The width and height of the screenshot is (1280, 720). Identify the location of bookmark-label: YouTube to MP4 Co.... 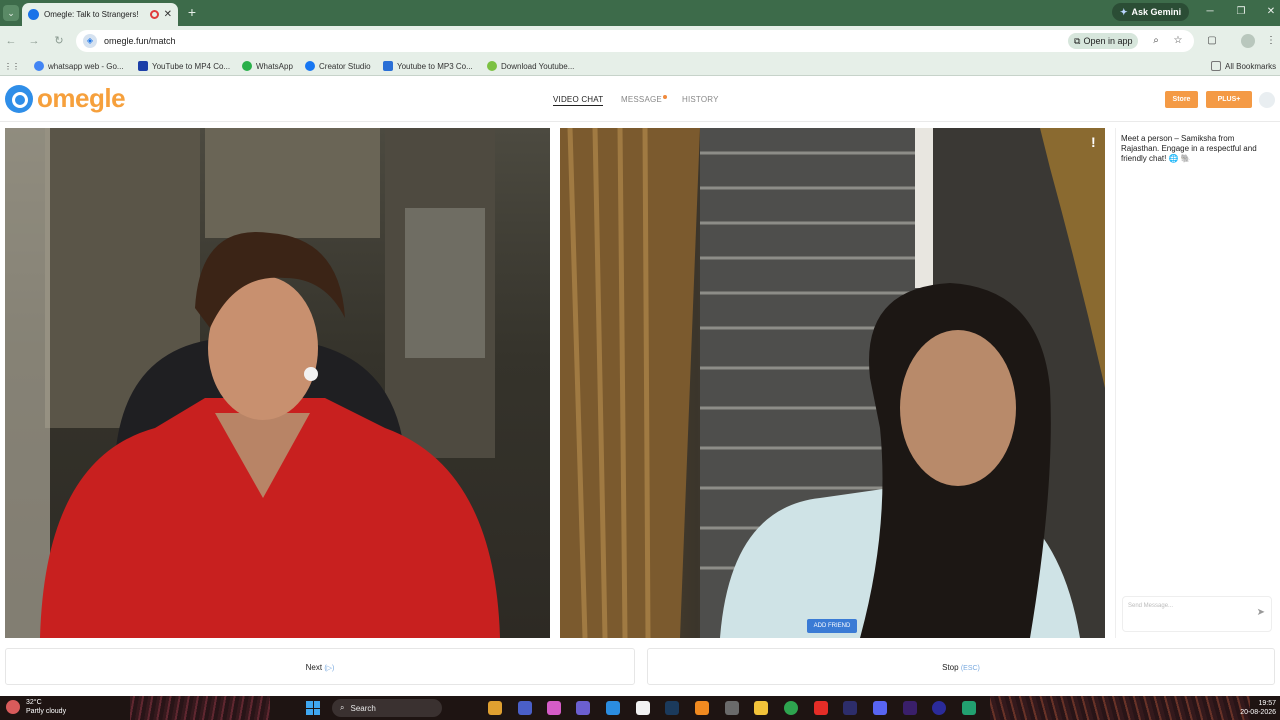
(191, 66).